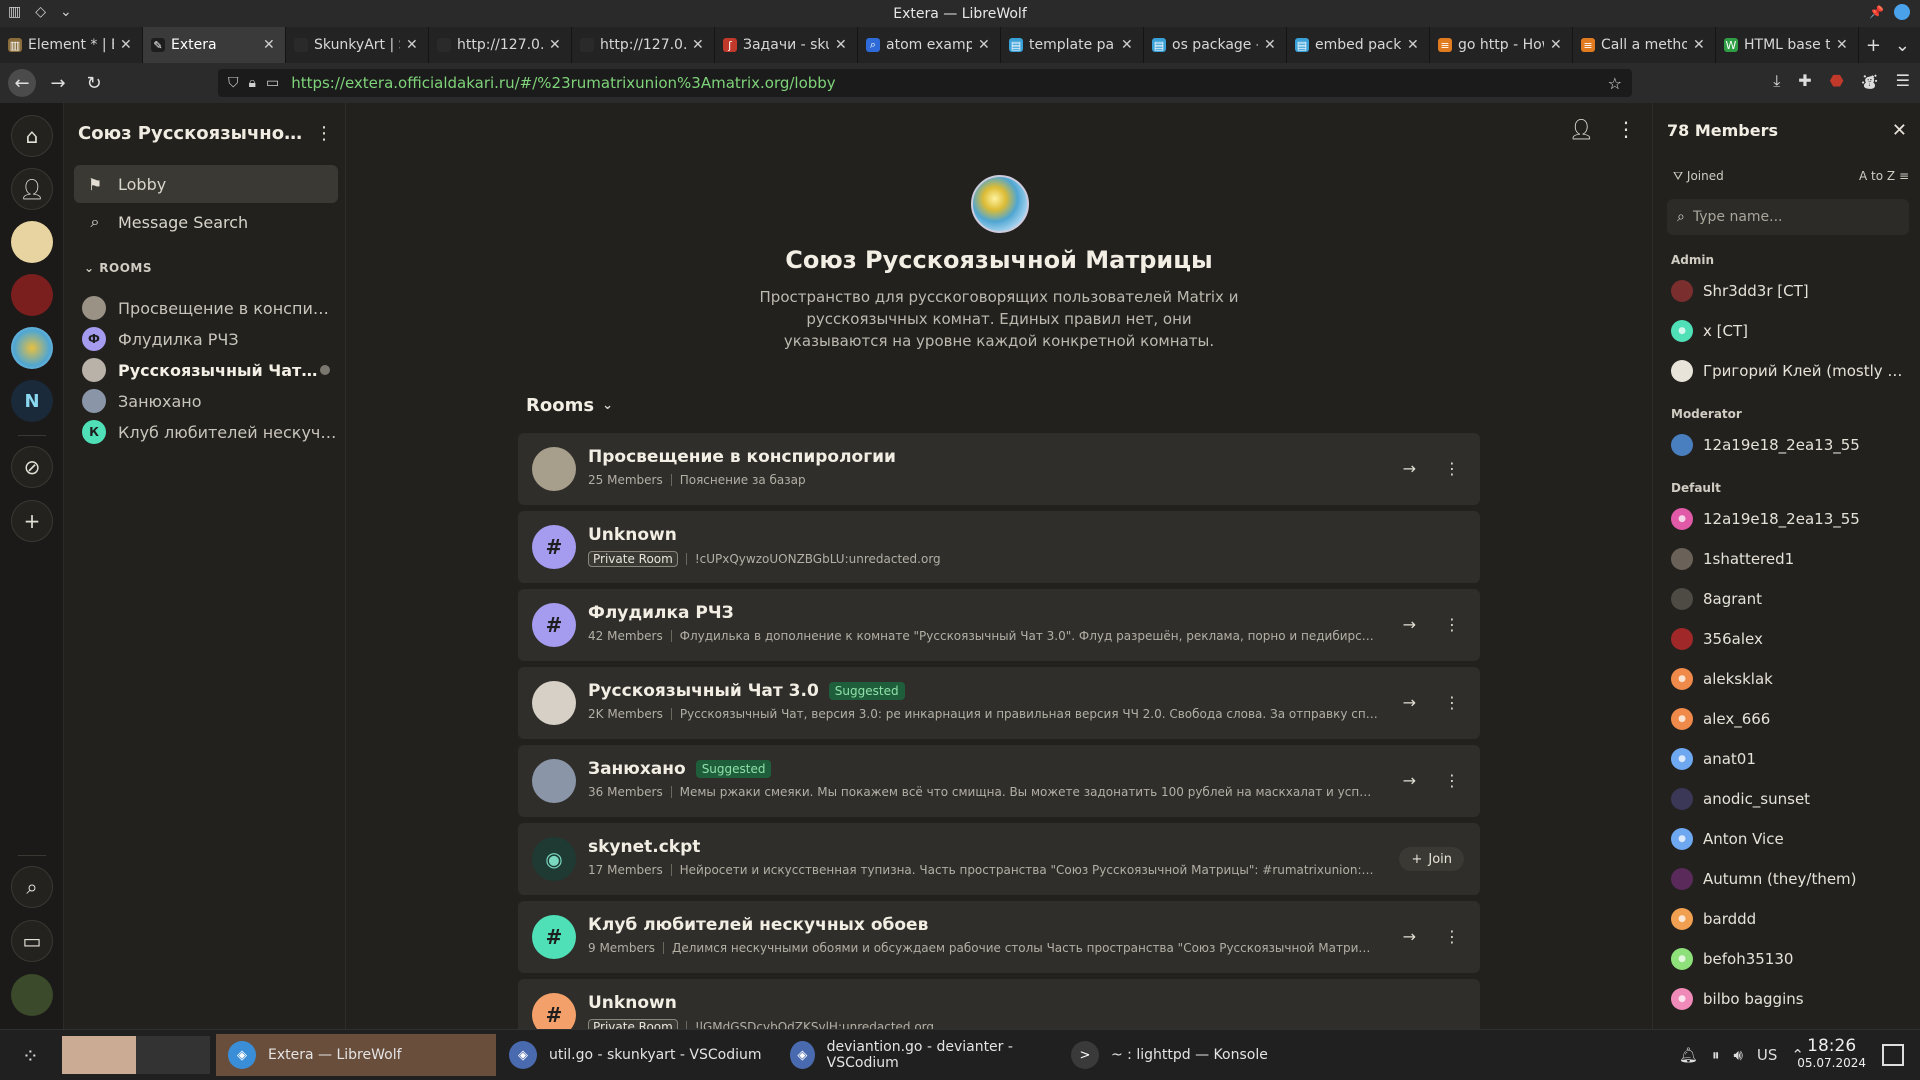 This screenshot has width=1920, height=1080. What do you see at coordinates (32, 136) in the screenshot?
I see `home-icon: ⌂` at bounding box center [32, 136].